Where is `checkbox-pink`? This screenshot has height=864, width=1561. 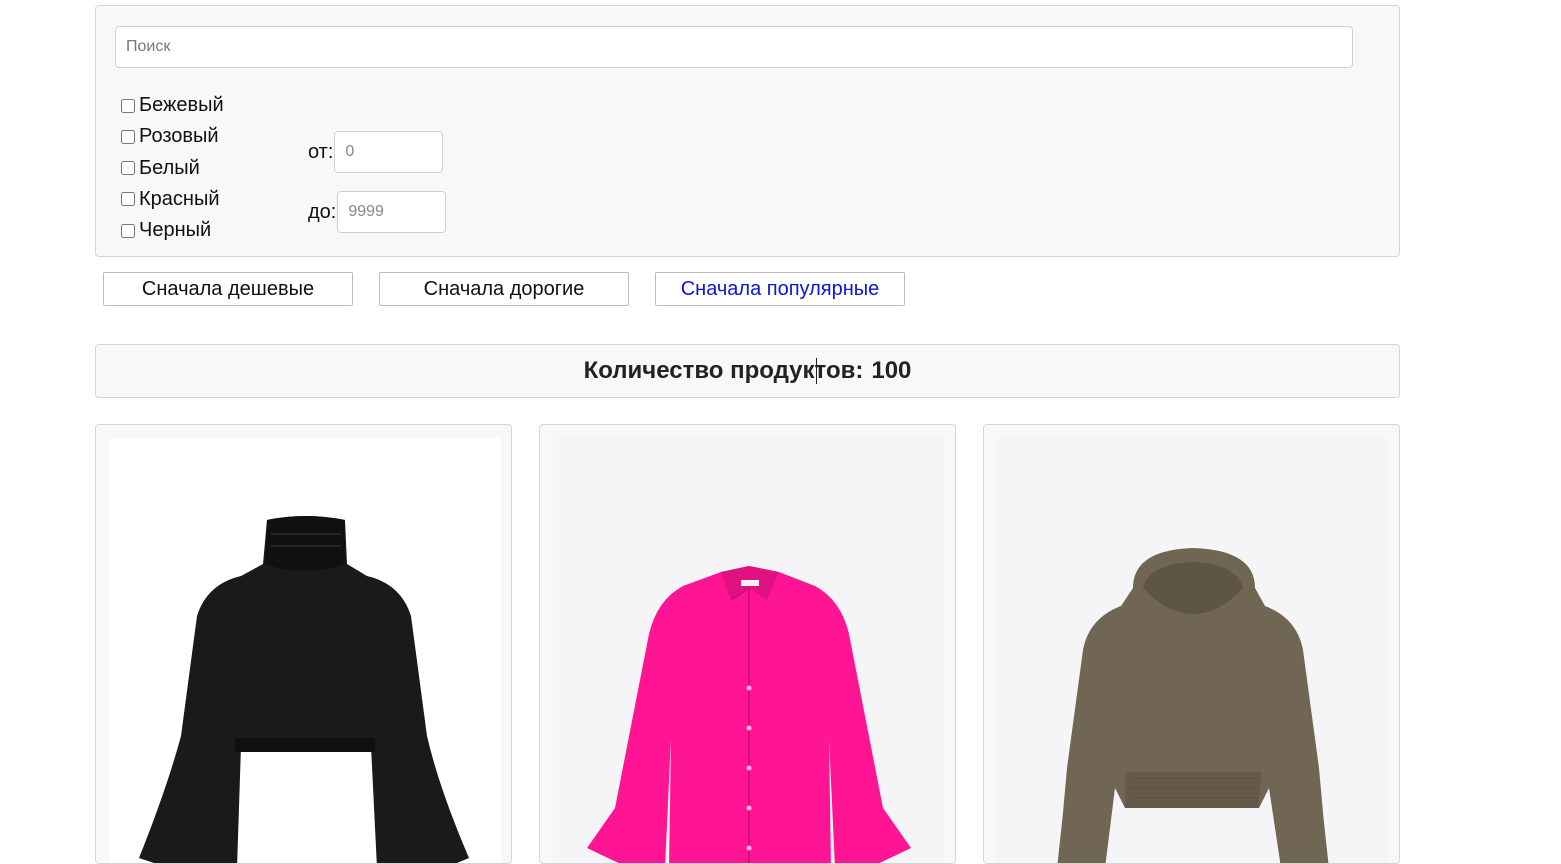
checkbox-pink is located at coordinates (128, 136).